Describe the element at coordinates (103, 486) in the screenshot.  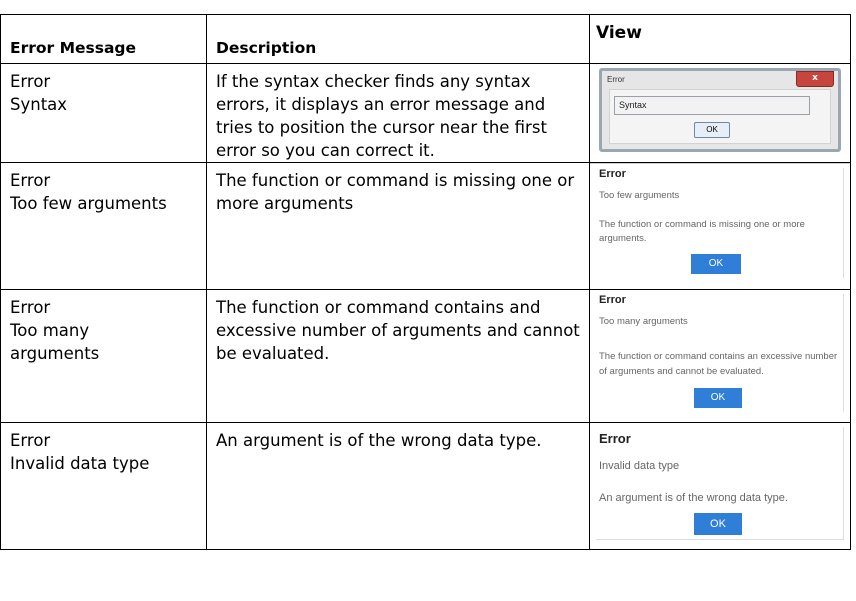
I see `error-message-cell: Error Invalid data type` at that location.